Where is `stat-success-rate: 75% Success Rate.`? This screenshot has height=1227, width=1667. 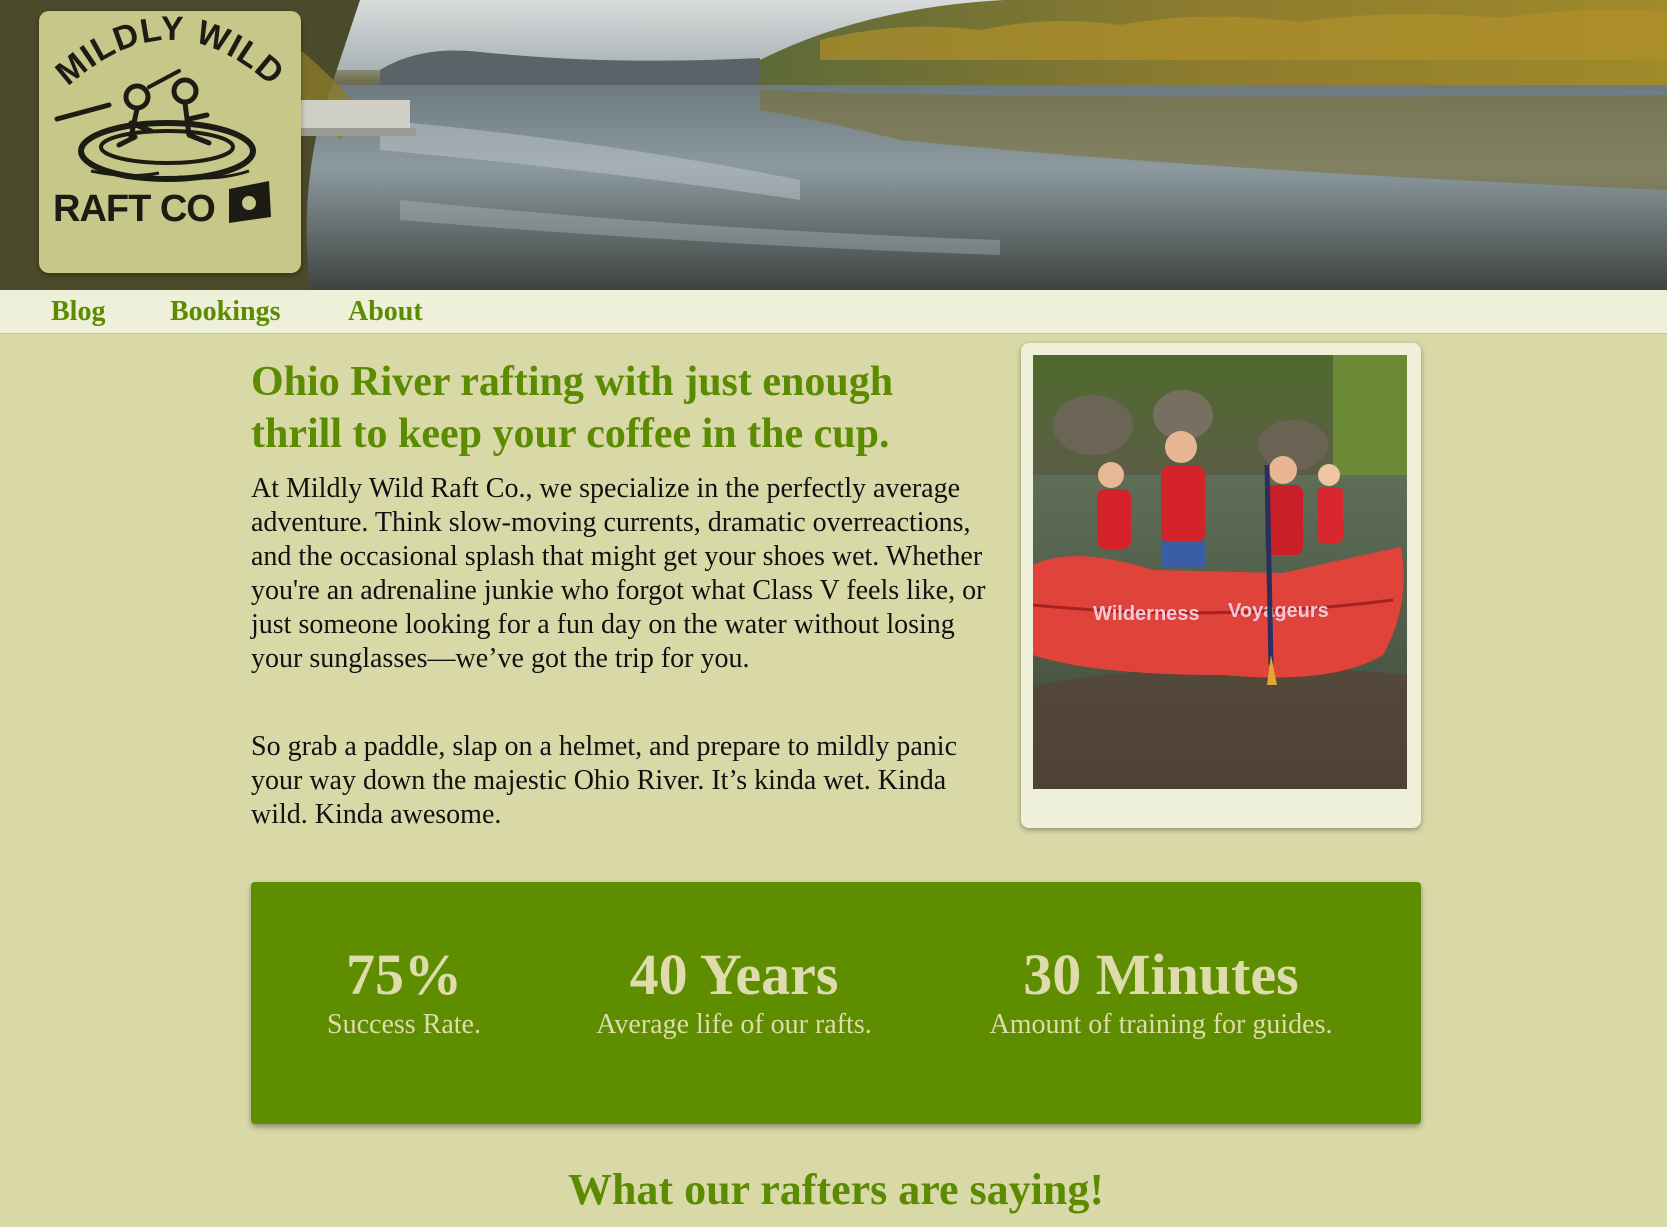
stat-success-rate: 75% Success Rate. is located at coordinates (404, 992).